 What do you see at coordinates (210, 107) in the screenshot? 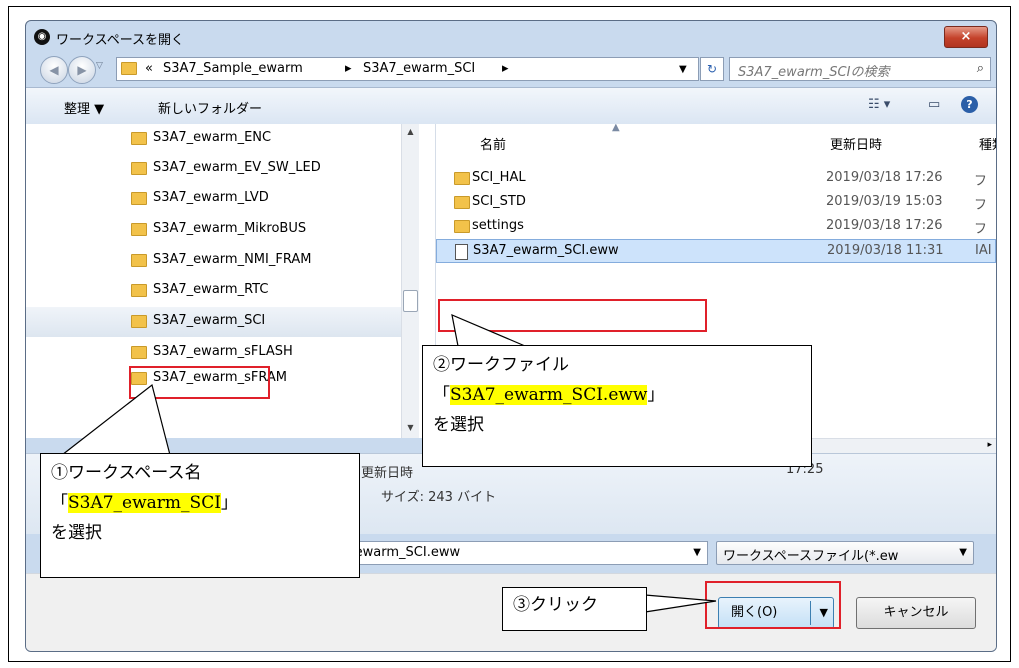
I see `new-folder-button: 新しいフォルダー` at bounding box center [210, 107].